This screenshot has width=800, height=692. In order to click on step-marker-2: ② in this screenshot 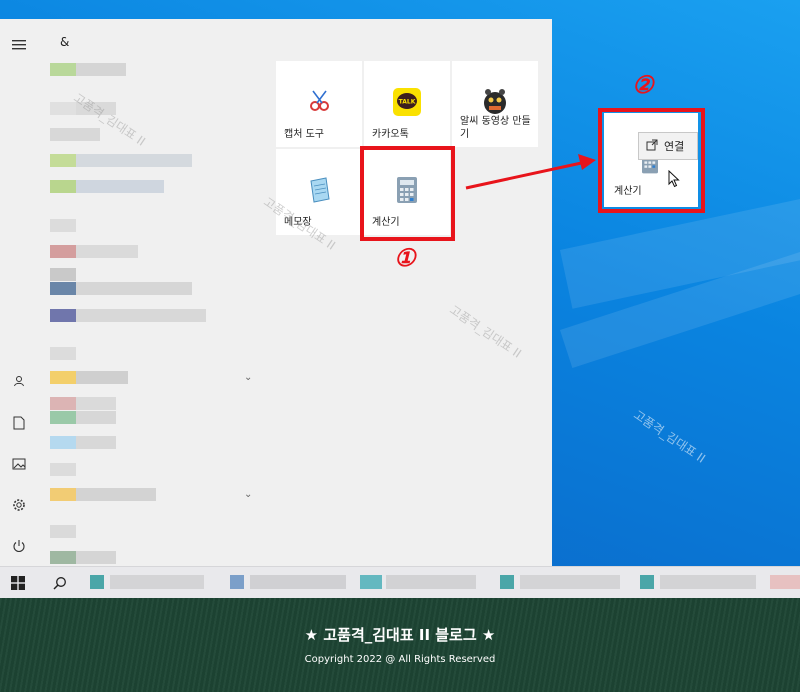, I will do `click(643, 84)`.